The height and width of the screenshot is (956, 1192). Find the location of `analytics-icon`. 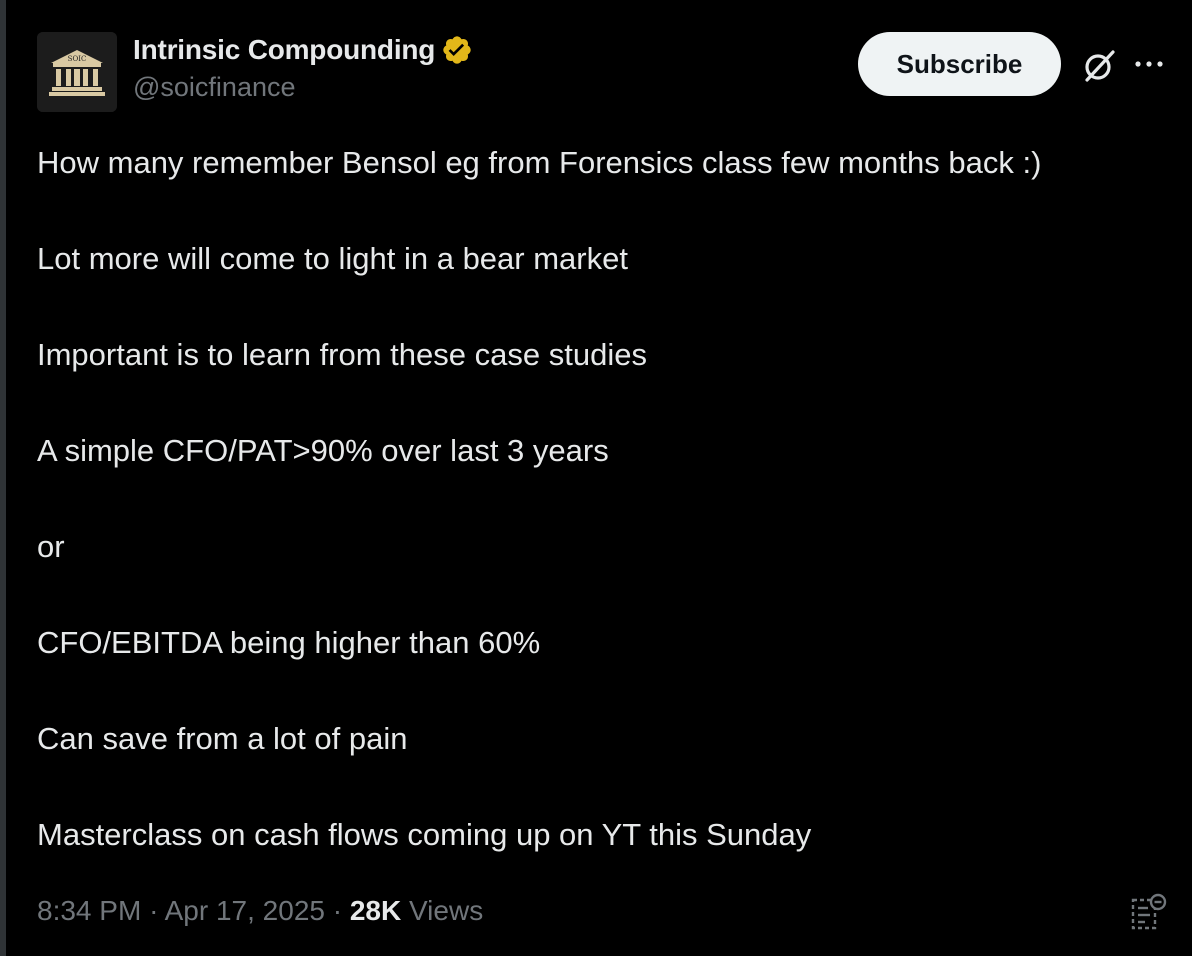

analytics-icon is located at coordinates (1149, 912).